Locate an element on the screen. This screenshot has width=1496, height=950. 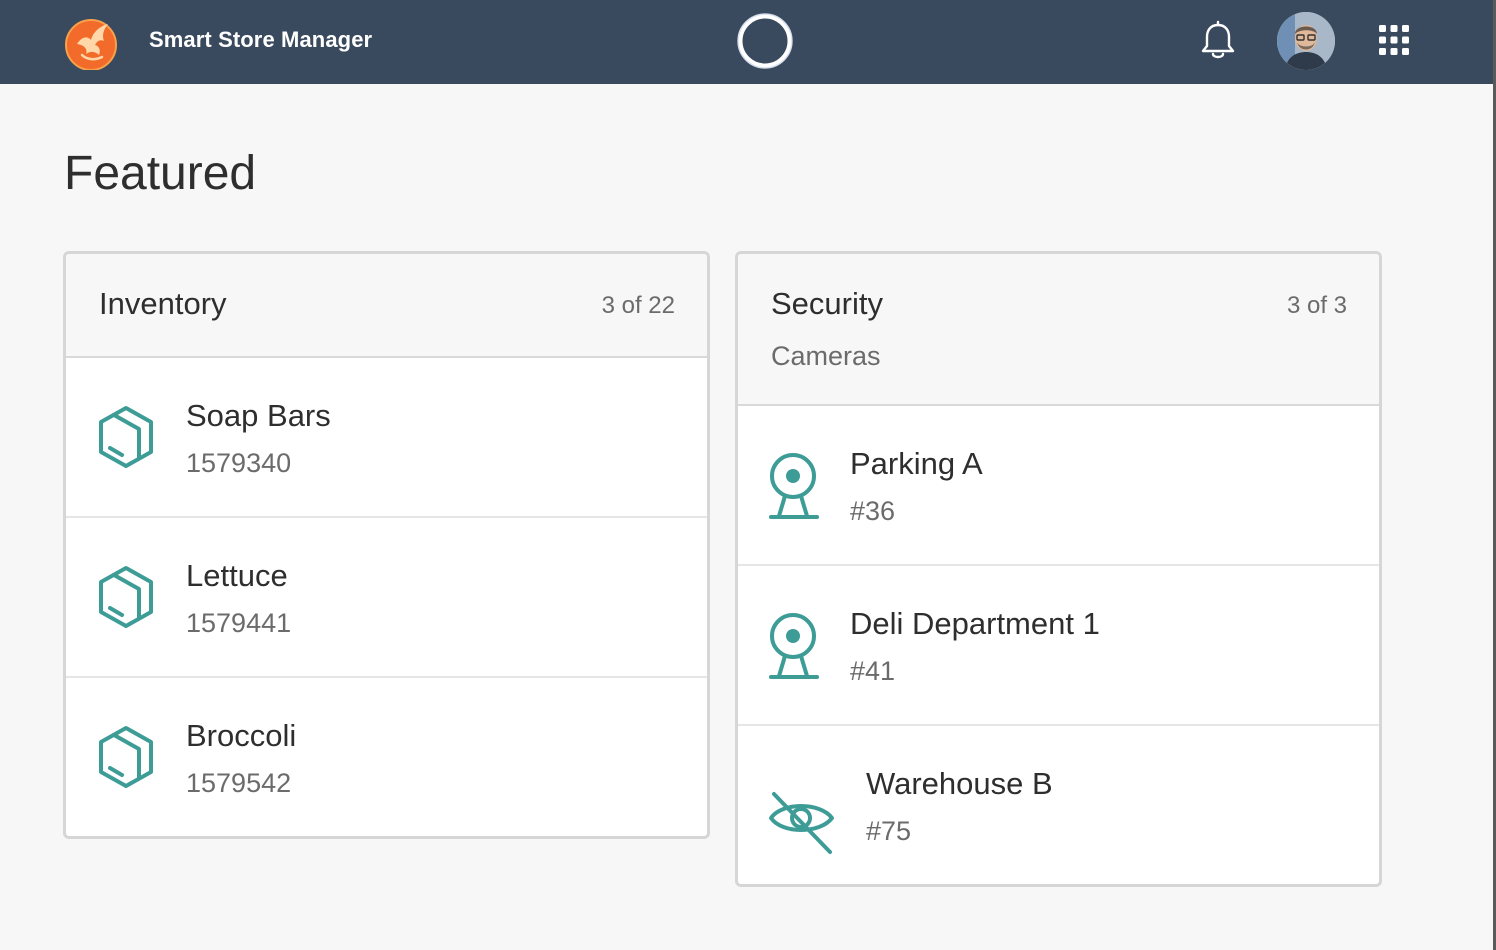
security-card-count: 3 of 3 is located at coordinates (1316, 305).